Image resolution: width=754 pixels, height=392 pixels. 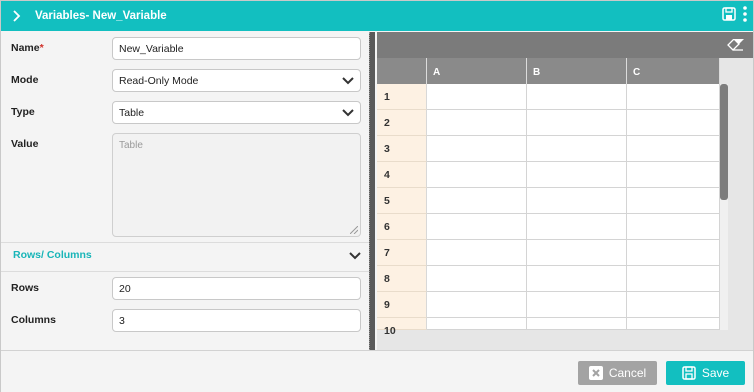 What do you see at coordinates (236, 288) in the screenshot?
I see `rows-input: 20` at bounding box center [236, 288].